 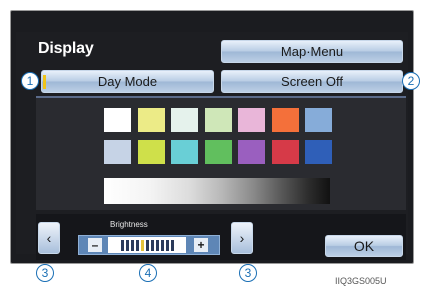 I want to click on image-code: IIQ3GS005U, so click(x=361, y=281).